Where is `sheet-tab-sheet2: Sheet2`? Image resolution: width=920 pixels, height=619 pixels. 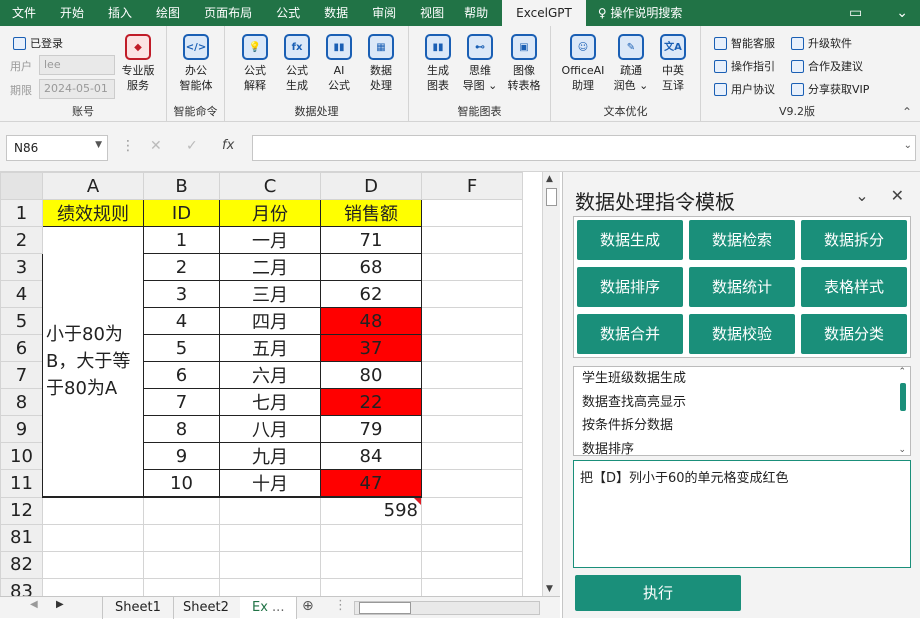
sheet-tab-sheet2: Sheet2 is located at coordinates (206, 608).